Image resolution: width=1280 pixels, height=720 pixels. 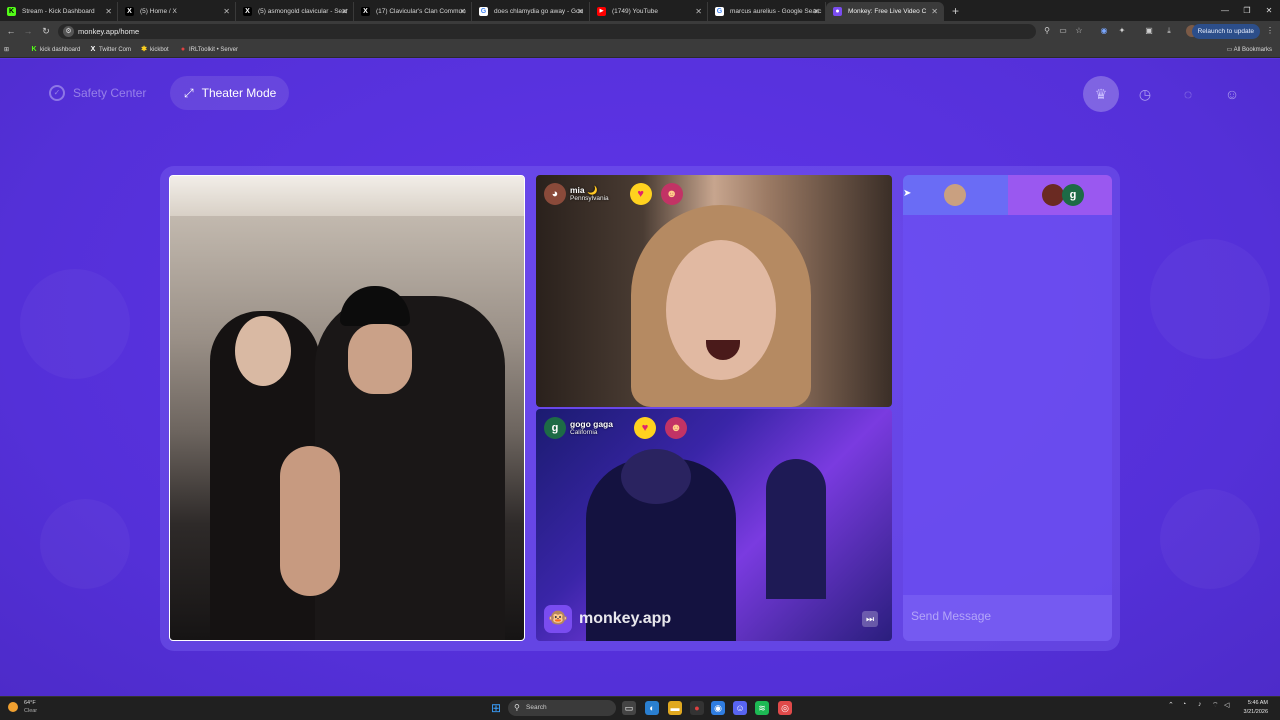 I want to click on mic-icon: ♪, so click(x=1200, y=704).